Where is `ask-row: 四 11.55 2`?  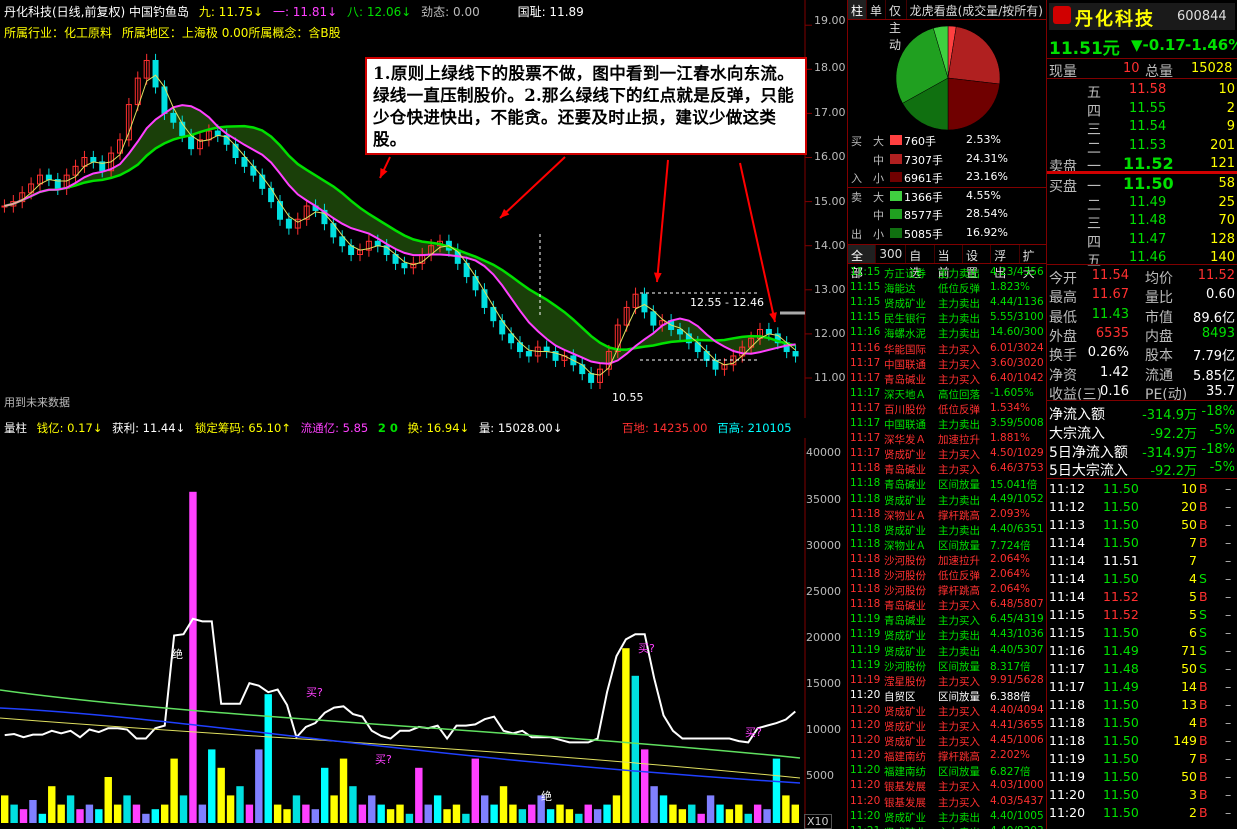 ask-row: 四 11.55 2 is located at coordinates (1142, 109).